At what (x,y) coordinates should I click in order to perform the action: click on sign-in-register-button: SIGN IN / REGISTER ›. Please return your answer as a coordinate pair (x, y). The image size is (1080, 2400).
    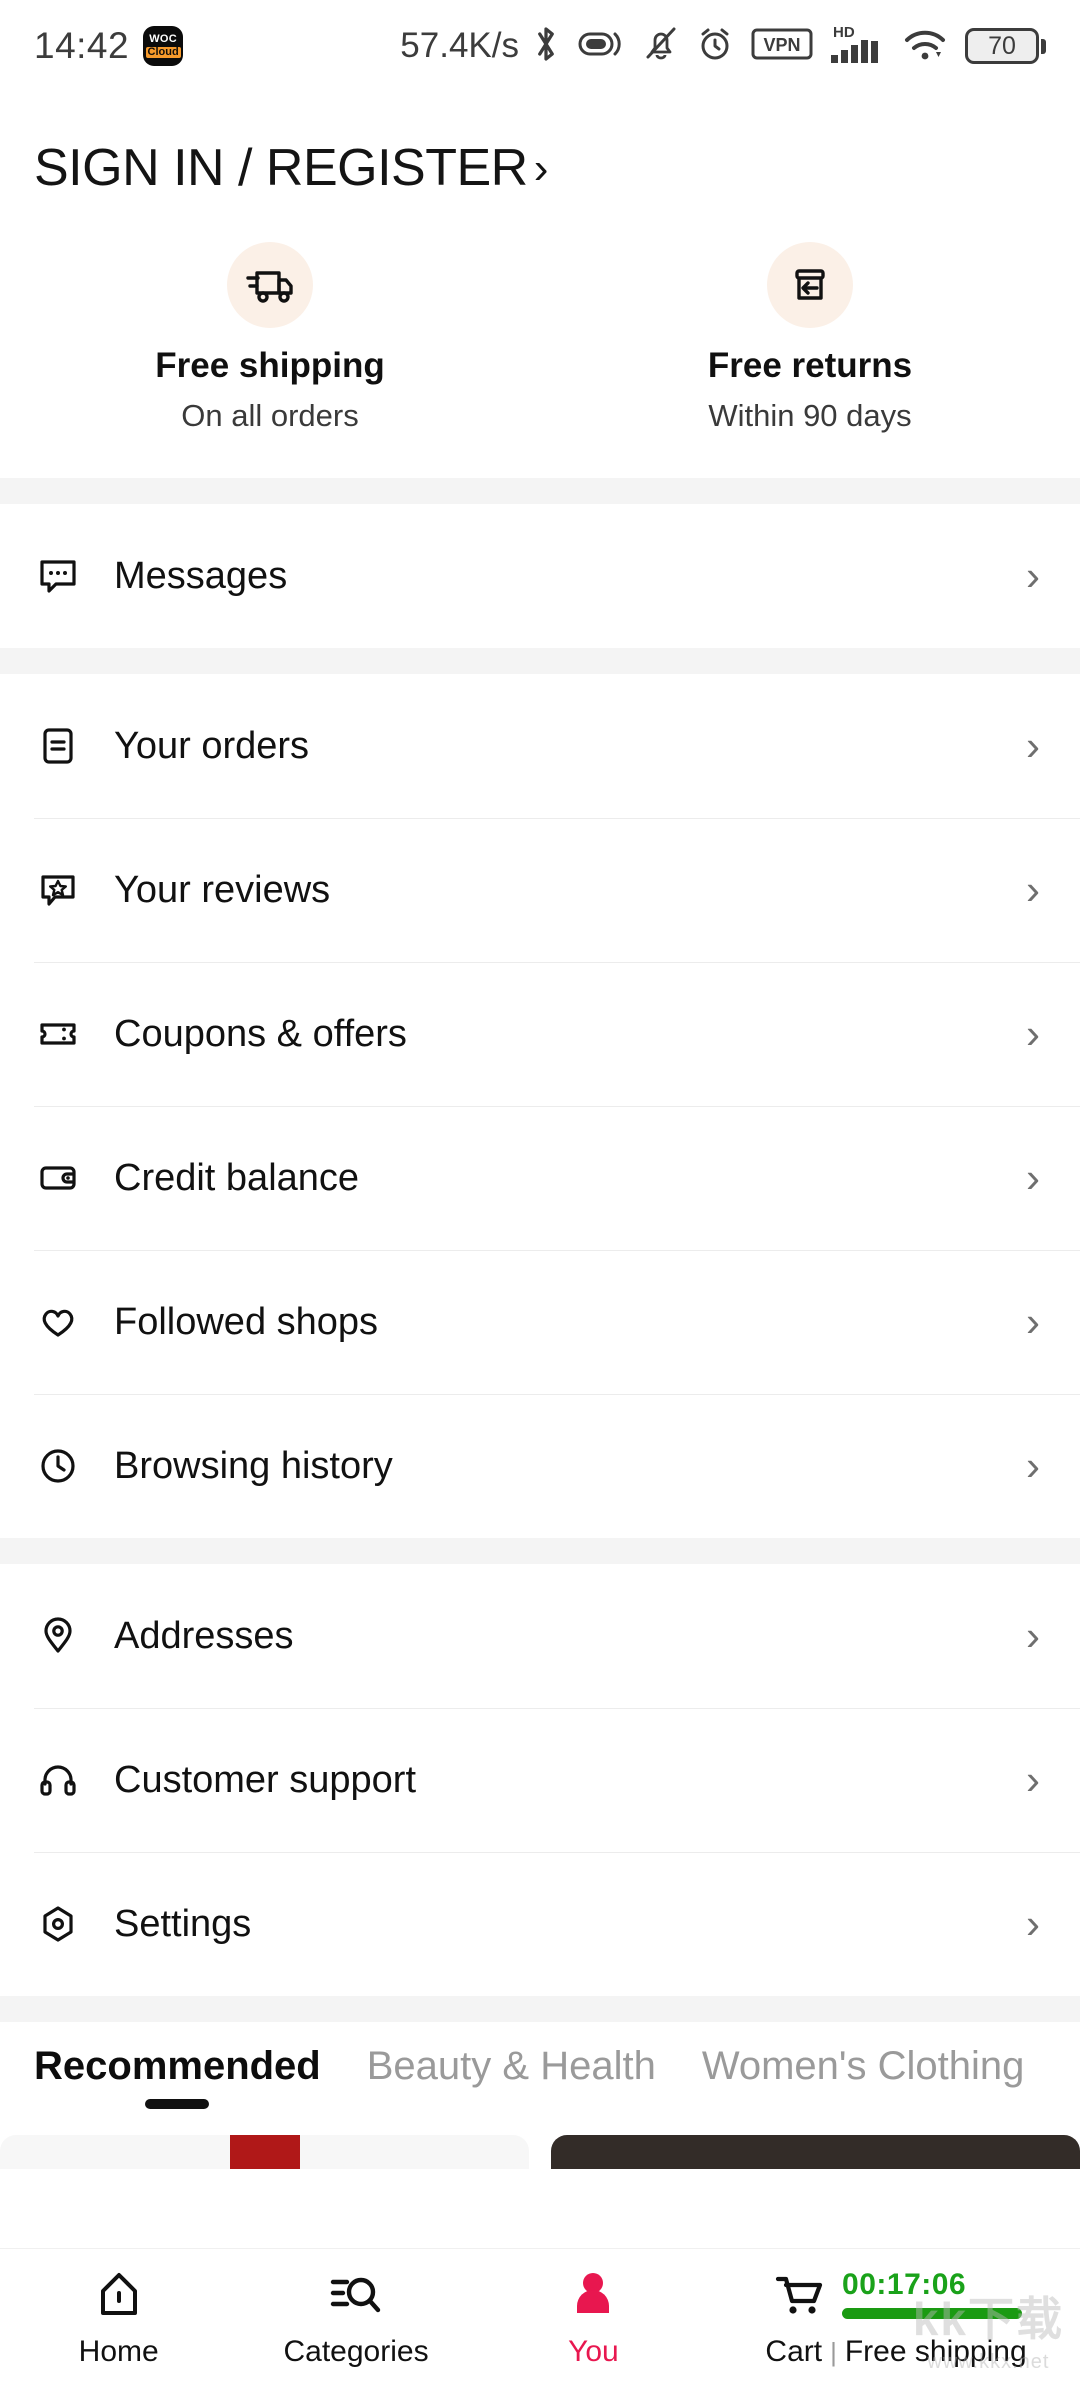
    Looking at the image, I should click on (540, 160).